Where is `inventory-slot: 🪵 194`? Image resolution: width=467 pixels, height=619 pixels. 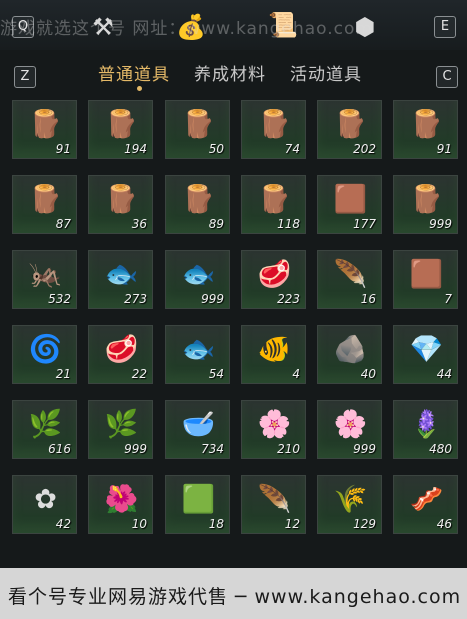
inventory-slot: 🪵 194 is located at coordinates (120, 129).